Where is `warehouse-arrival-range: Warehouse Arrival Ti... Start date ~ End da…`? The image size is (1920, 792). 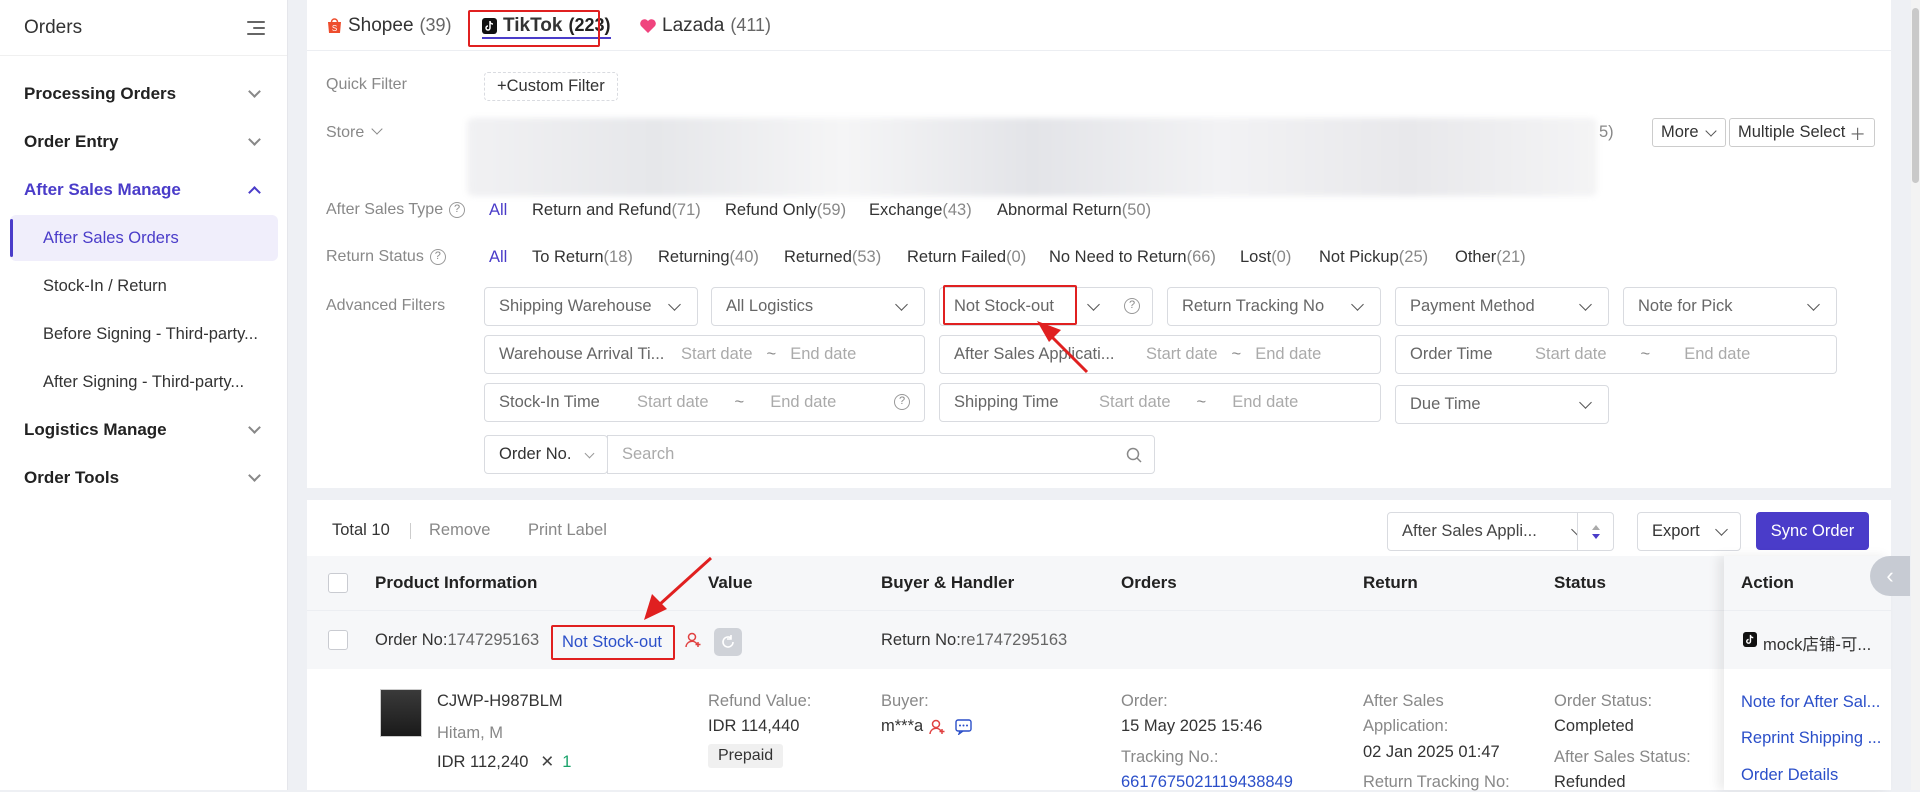 warehouse-arrival-range: Warehouse Arrival Ti... Start date ~ End da… is located at coordinates (704, 354).